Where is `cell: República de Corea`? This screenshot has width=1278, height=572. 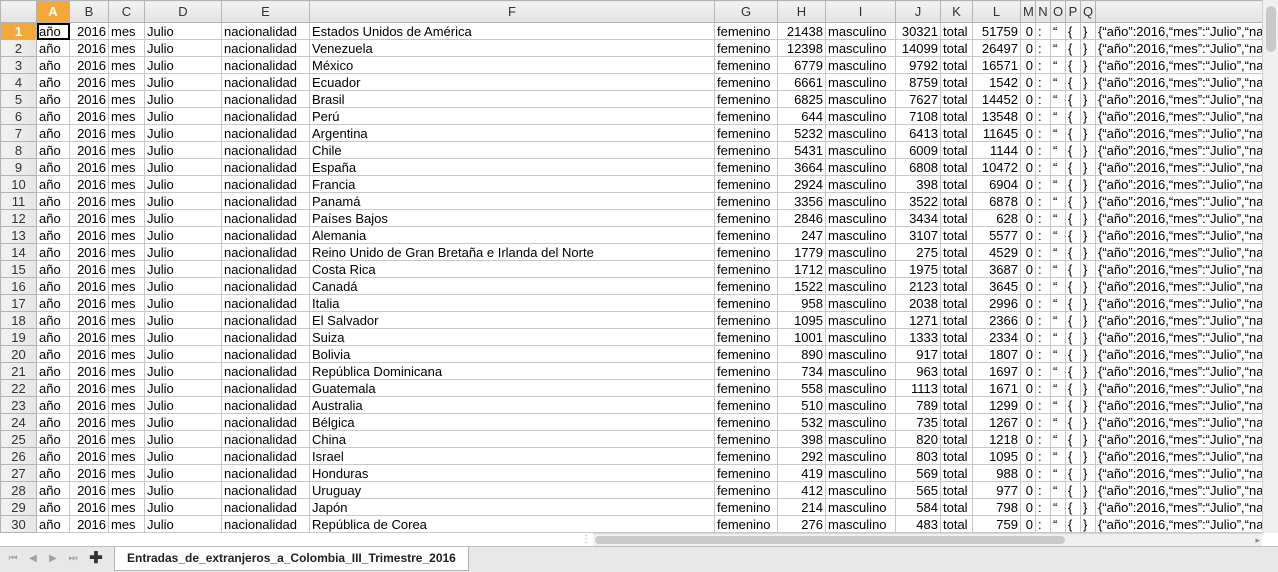
cell: República de Corea is located at coordinates (512, 524).